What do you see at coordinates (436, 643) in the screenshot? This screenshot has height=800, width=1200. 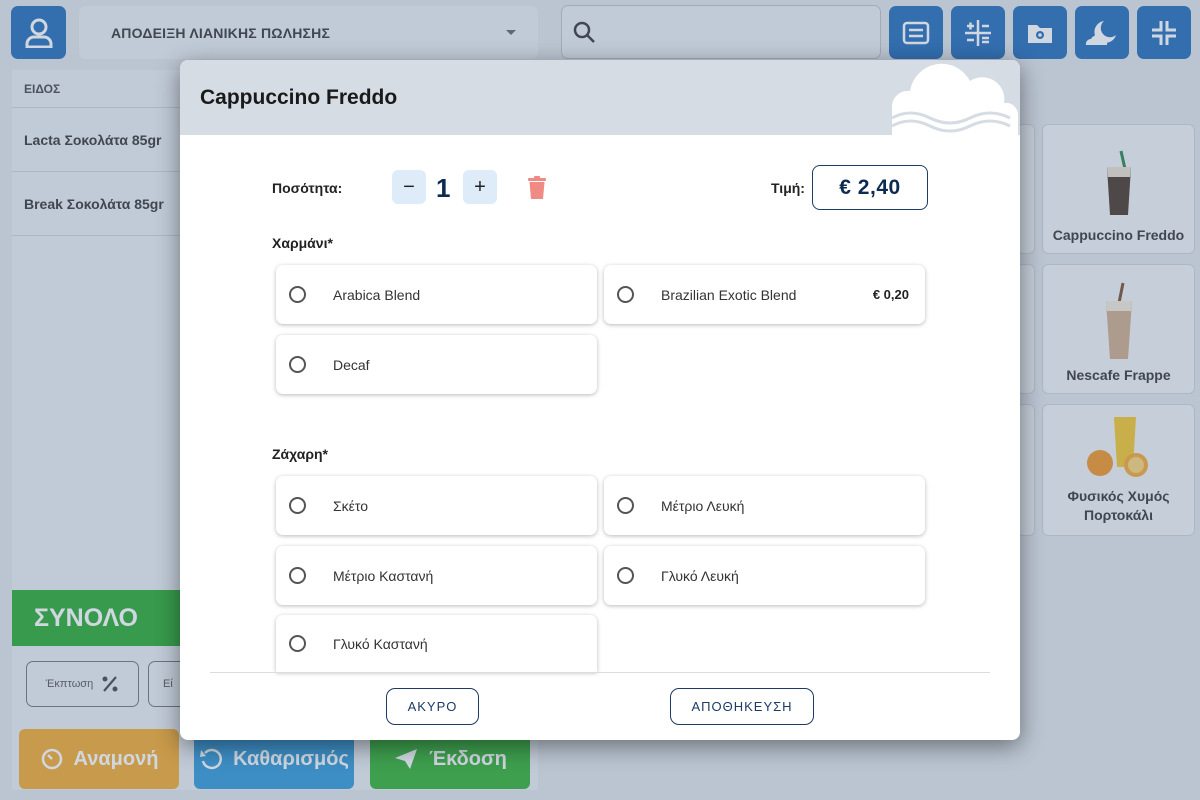 I see `option-glyko-kastani: Γλυκό Καστανή` at bounding box center [436, 643].